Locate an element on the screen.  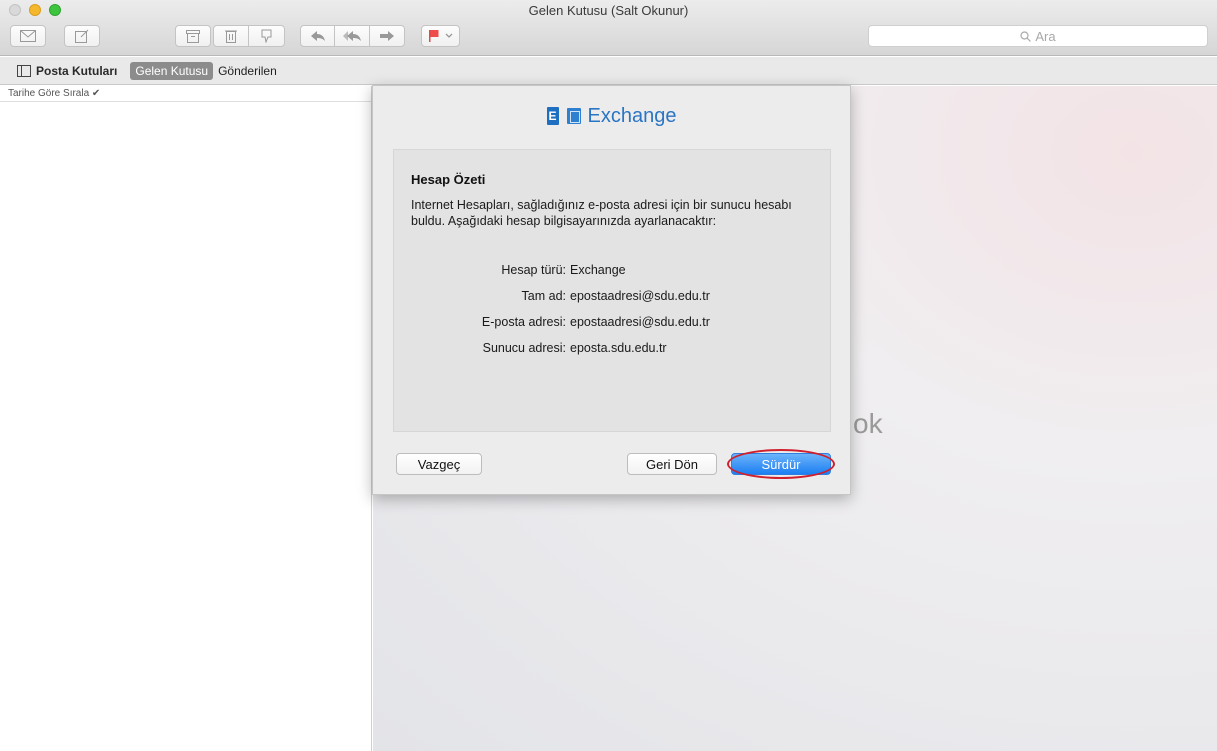
field-label: Hesap türü: is located at coordinates (533, 270).